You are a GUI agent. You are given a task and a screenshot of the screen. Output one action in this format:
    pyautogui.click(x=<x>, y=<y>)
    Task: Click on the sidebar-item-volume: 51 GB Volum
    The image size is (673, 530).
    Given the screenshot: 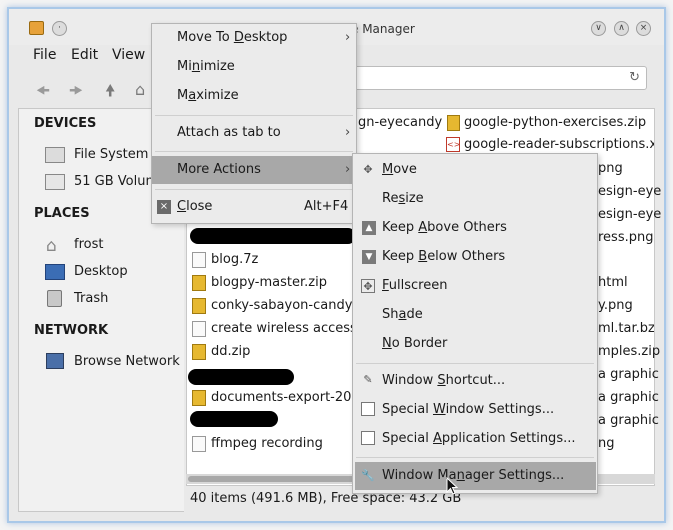 What is the action you would take?
    pyautogui.click(x=116, y=181)
    